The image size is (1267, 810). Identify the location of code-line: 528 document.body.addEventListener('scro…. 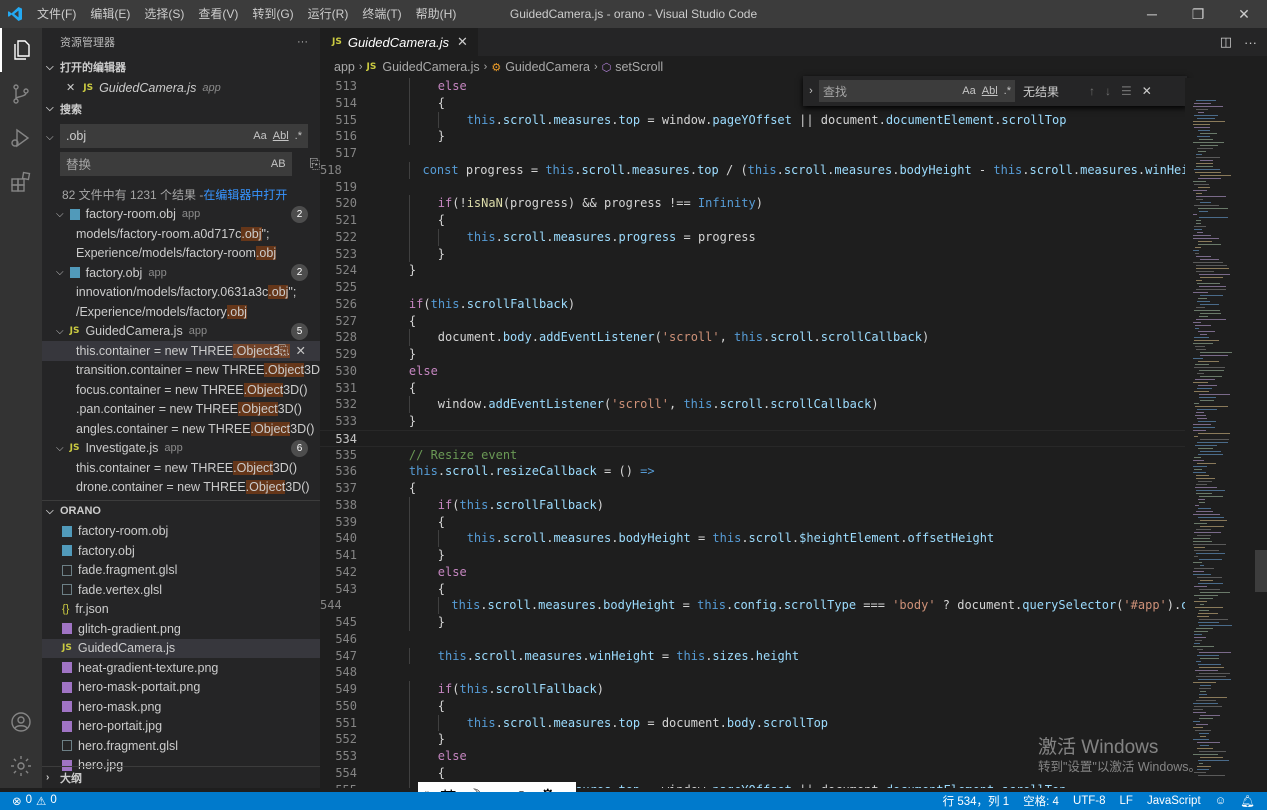
(752, 337).